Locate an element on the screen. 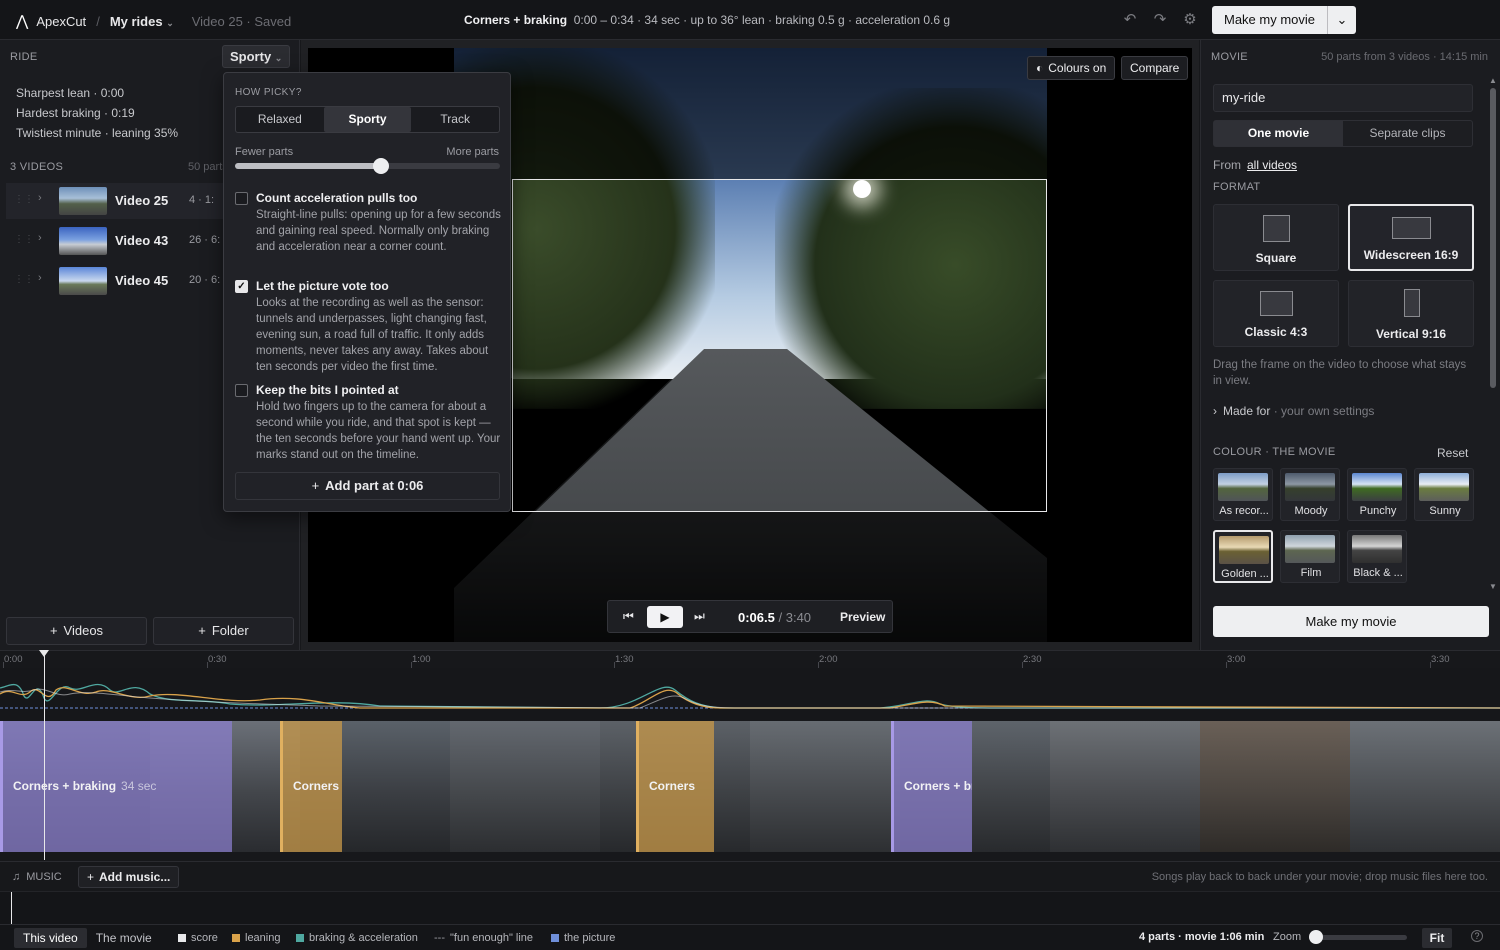 The image size is (1500, 950). view-this-video: This video is located at coordinates (50, 938).